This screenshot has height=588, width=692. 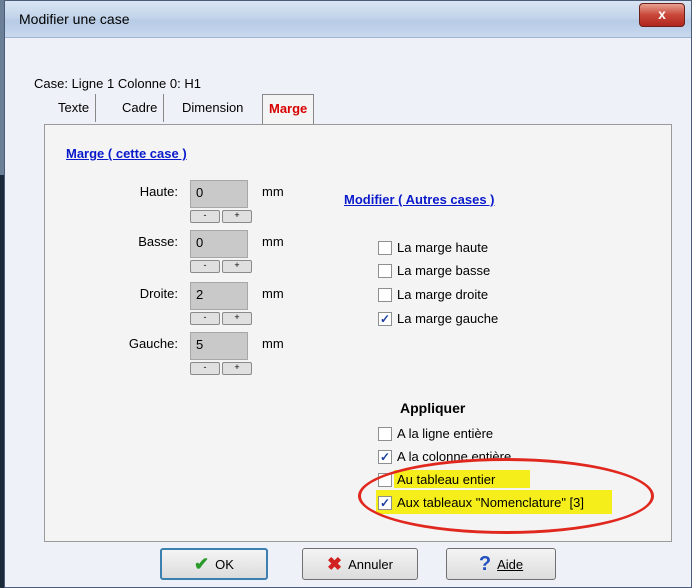 I want to click on checkbox-label: A la ligne entière, so click(x=445, y=433).